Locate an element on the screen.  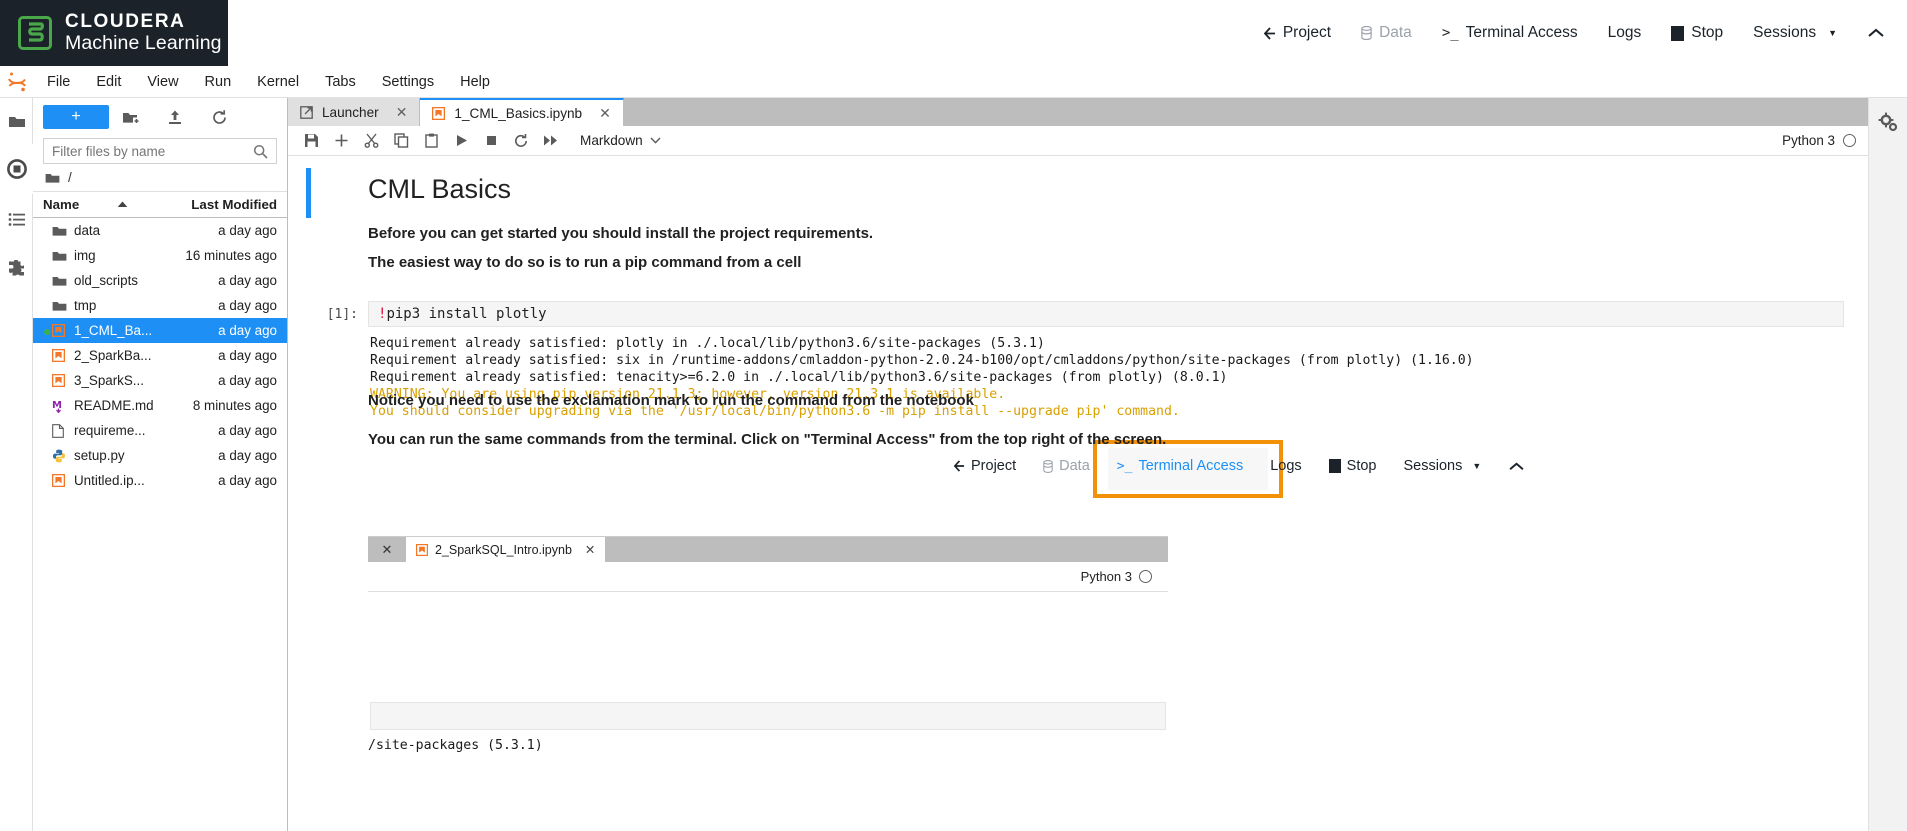
new-folder-icon is located at coordinates (131, 117).